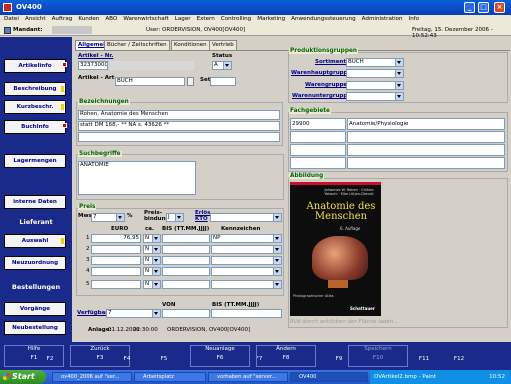  Describe the element at coordinates (483, 7) in the screenshot. I see `maximize-button: □` at that location.